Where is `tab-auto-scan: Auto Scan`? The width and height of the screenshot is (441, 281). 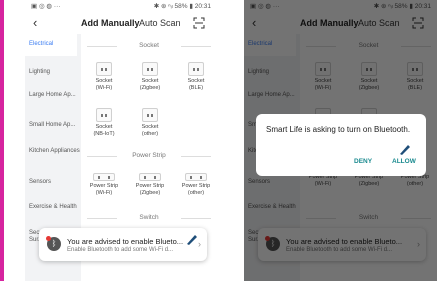
tab-auto-scan: Auto Scan is located at coordinates (160, 23).